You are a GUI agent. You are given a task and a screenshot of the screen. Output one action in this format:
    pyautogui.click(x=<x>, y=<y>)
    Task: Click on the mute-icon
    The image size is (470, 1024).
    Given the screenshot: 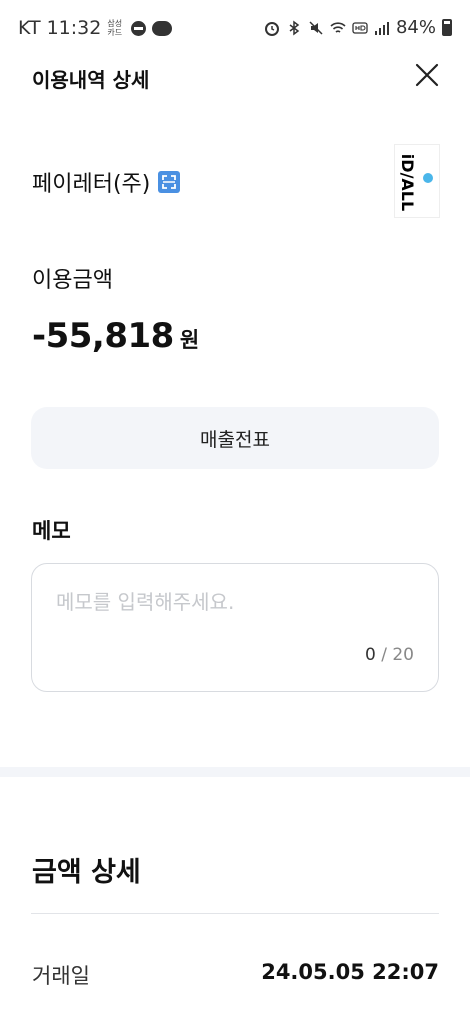 What is the action you would take?
    pyautogui.click(x=316, y=27)
    